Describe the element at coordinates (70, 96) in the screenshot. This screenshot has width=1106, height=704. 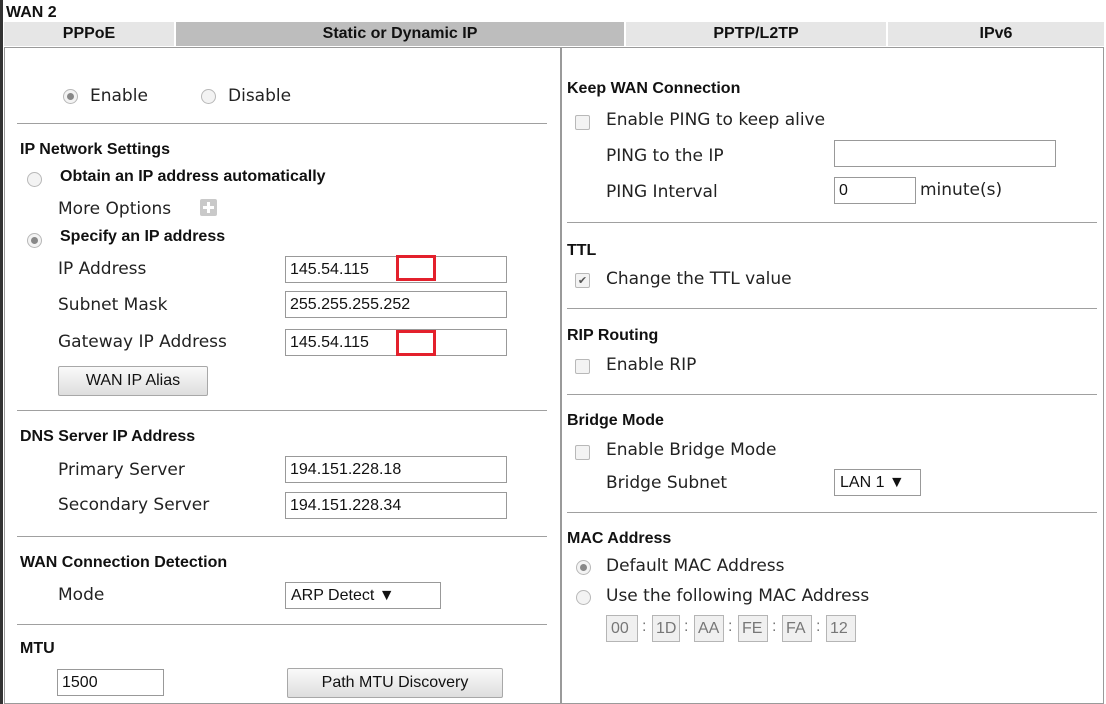
I see `enable-radio` at that location.